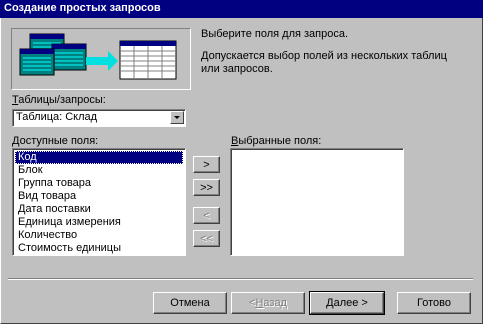  Describe the element at coordinates (347, 303) in the screenshot. I see `next-button: Далее >` at that location.